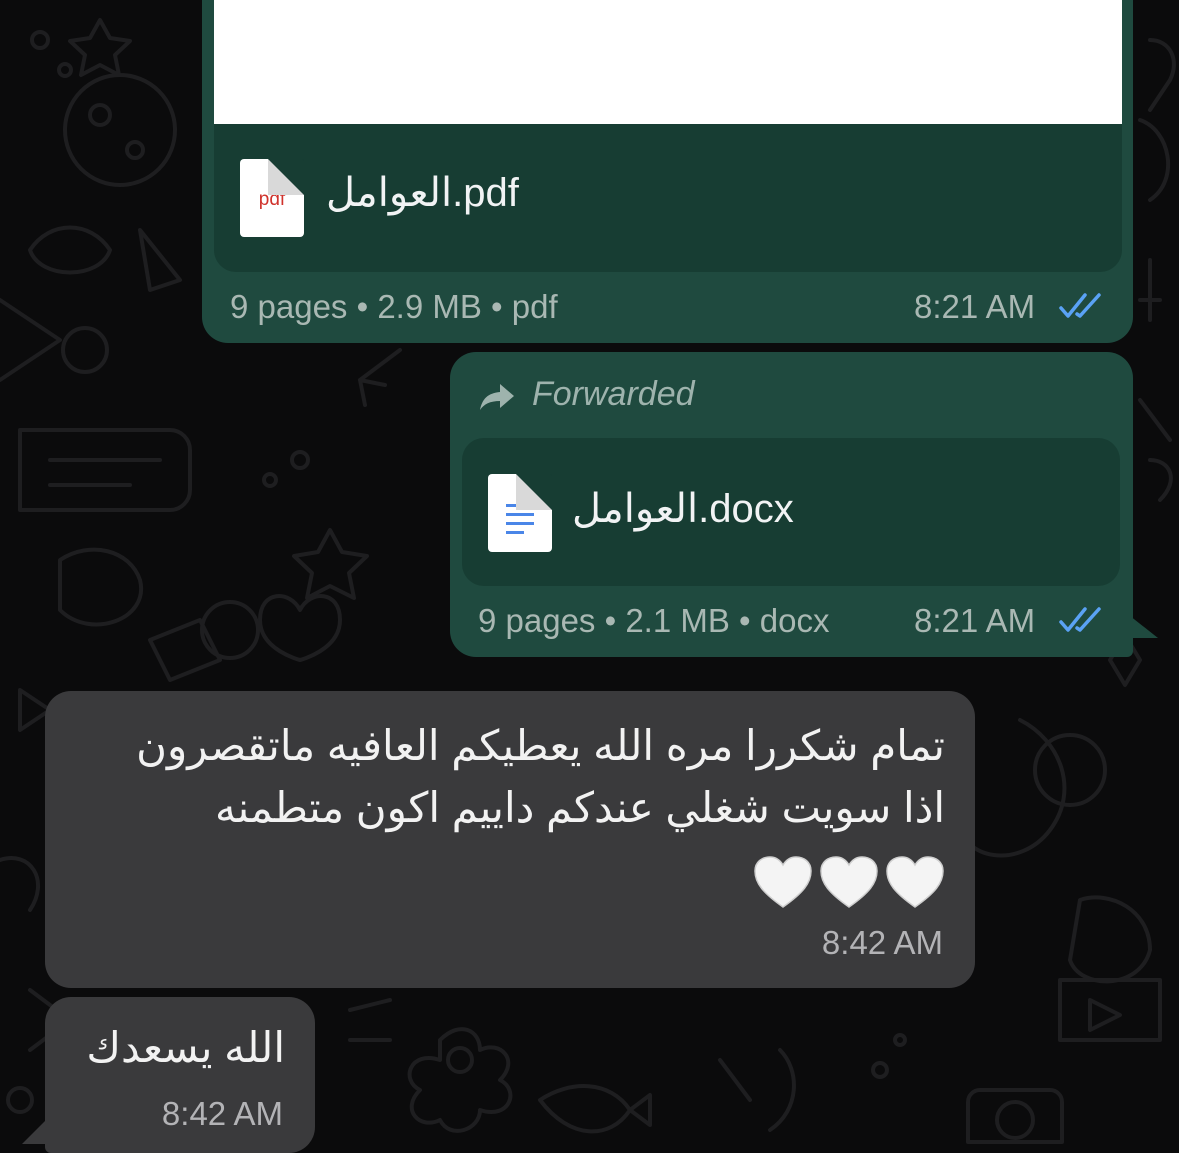 Image resolution: width=1179 pixels, height=1153 pixels. I want to click on pdf-icon-label: pdf, so click(272, 199).